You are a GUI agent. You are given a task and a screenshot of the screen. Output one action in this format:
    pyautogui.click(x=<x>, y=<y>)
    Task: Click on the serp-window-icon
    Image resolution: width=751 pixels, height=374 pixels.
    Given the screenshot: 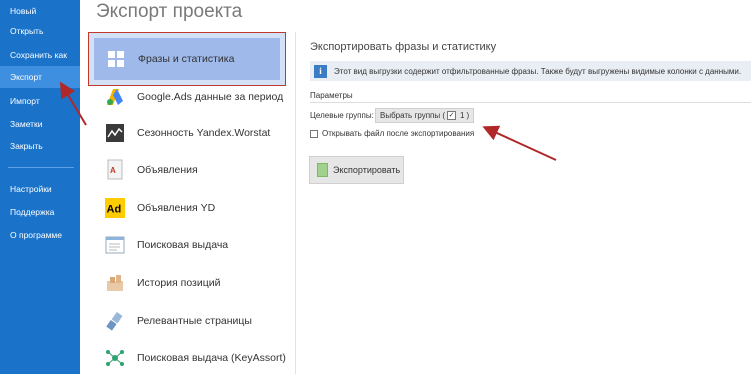 What is the action you would take?
    pyautogui.click(x=115, y=245)
    